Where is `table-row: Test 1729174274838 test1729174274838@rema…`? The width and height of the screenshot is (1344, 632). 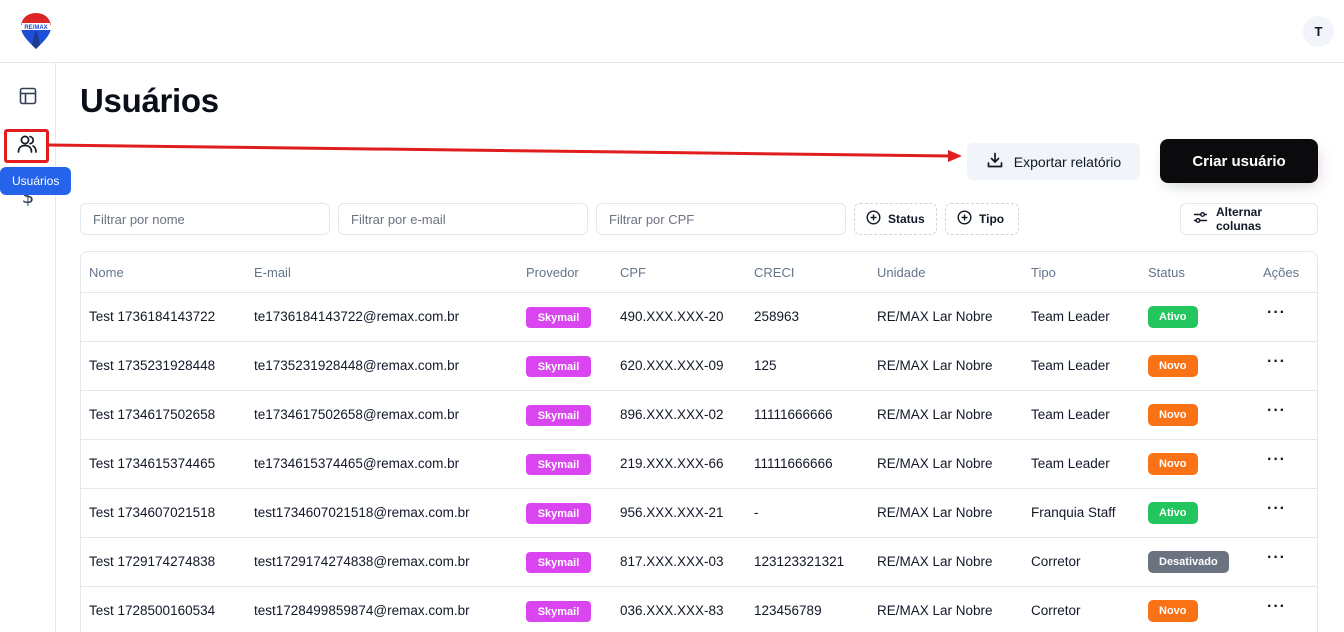
table-row: Test 1729174274838 test1729174274838@rema… is located at coordinates (699, 562).